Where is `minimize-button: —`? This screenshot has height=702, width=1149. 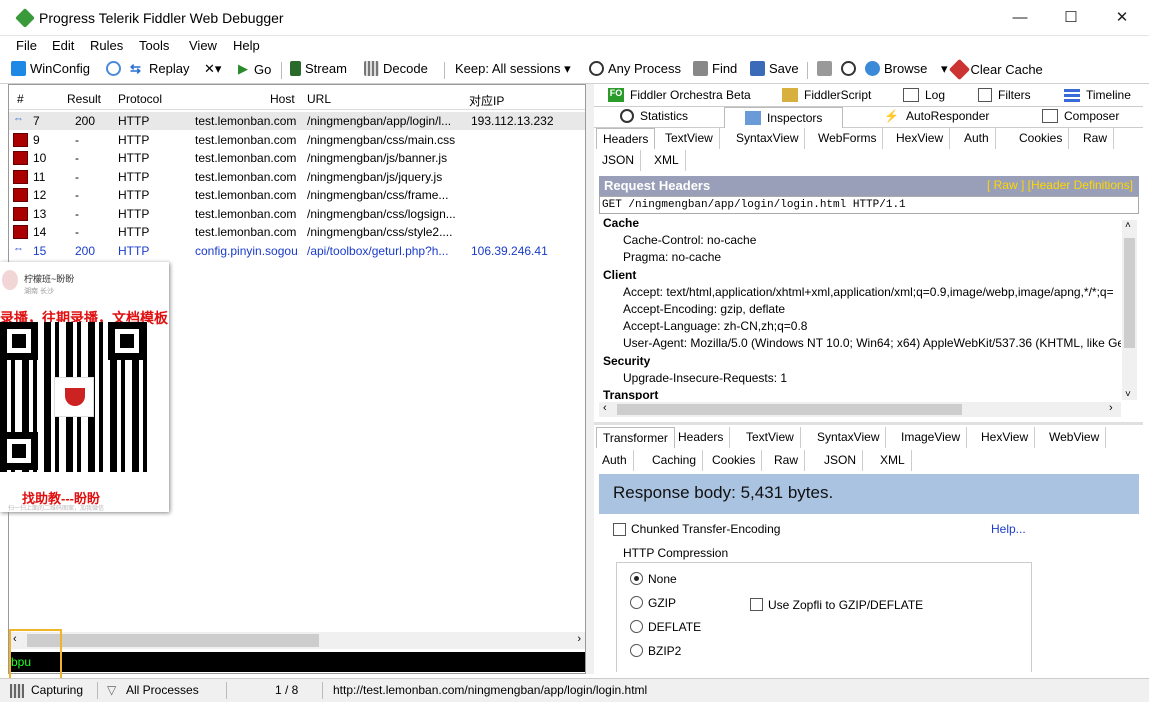
minimize-button: — is located at coordinates (1020, 18).